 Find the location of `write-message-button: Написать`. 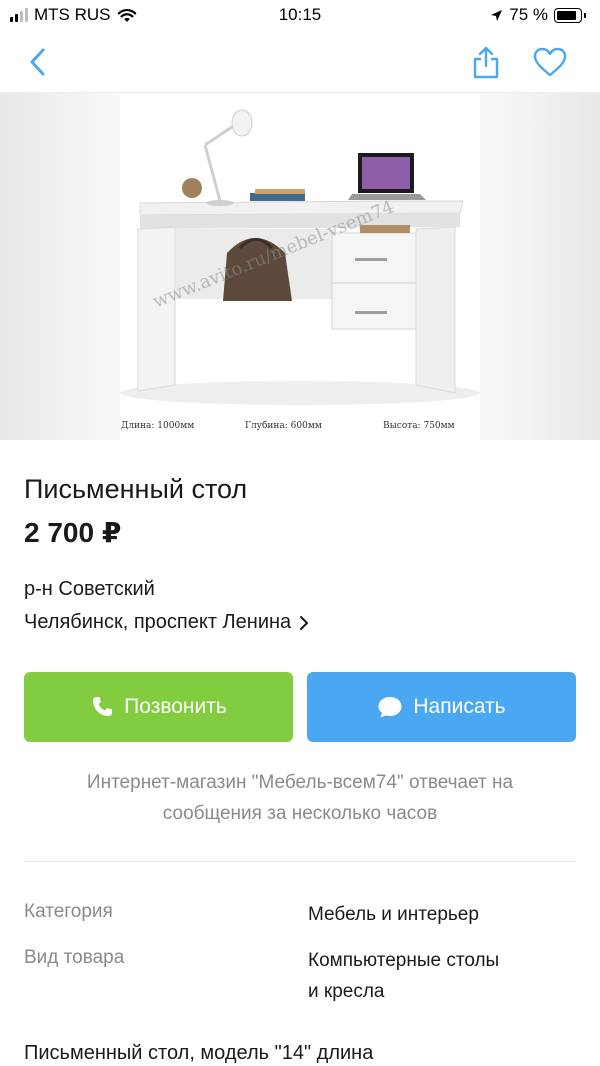

write-message-button: Написать is located at coordinates (441, 707).